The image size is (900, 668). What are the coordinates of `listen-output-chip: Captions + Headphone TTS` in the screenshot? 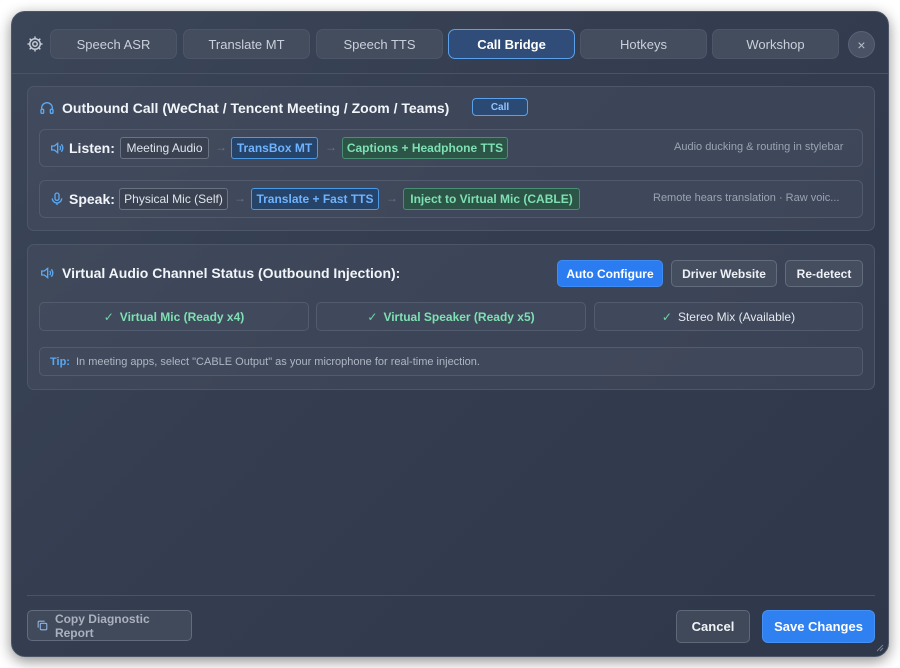 It's located at (425, 148).